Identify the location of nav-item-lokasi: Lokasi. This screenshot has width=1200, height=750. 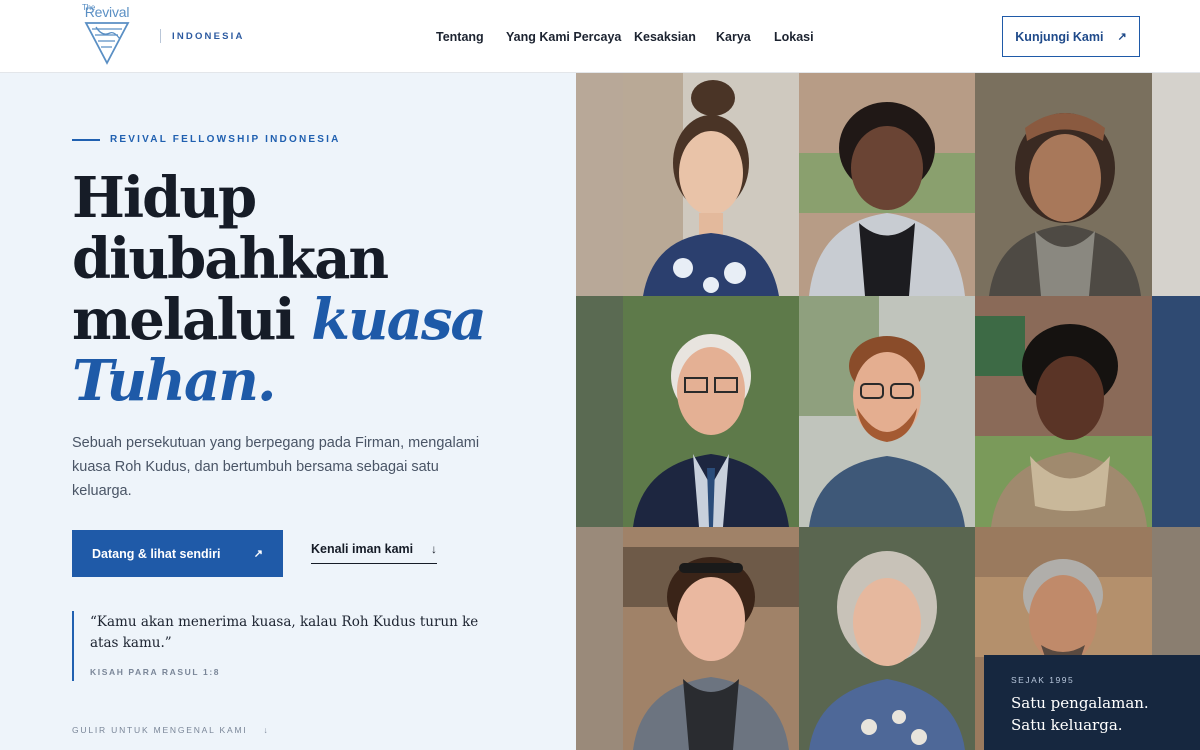
(794, 37).